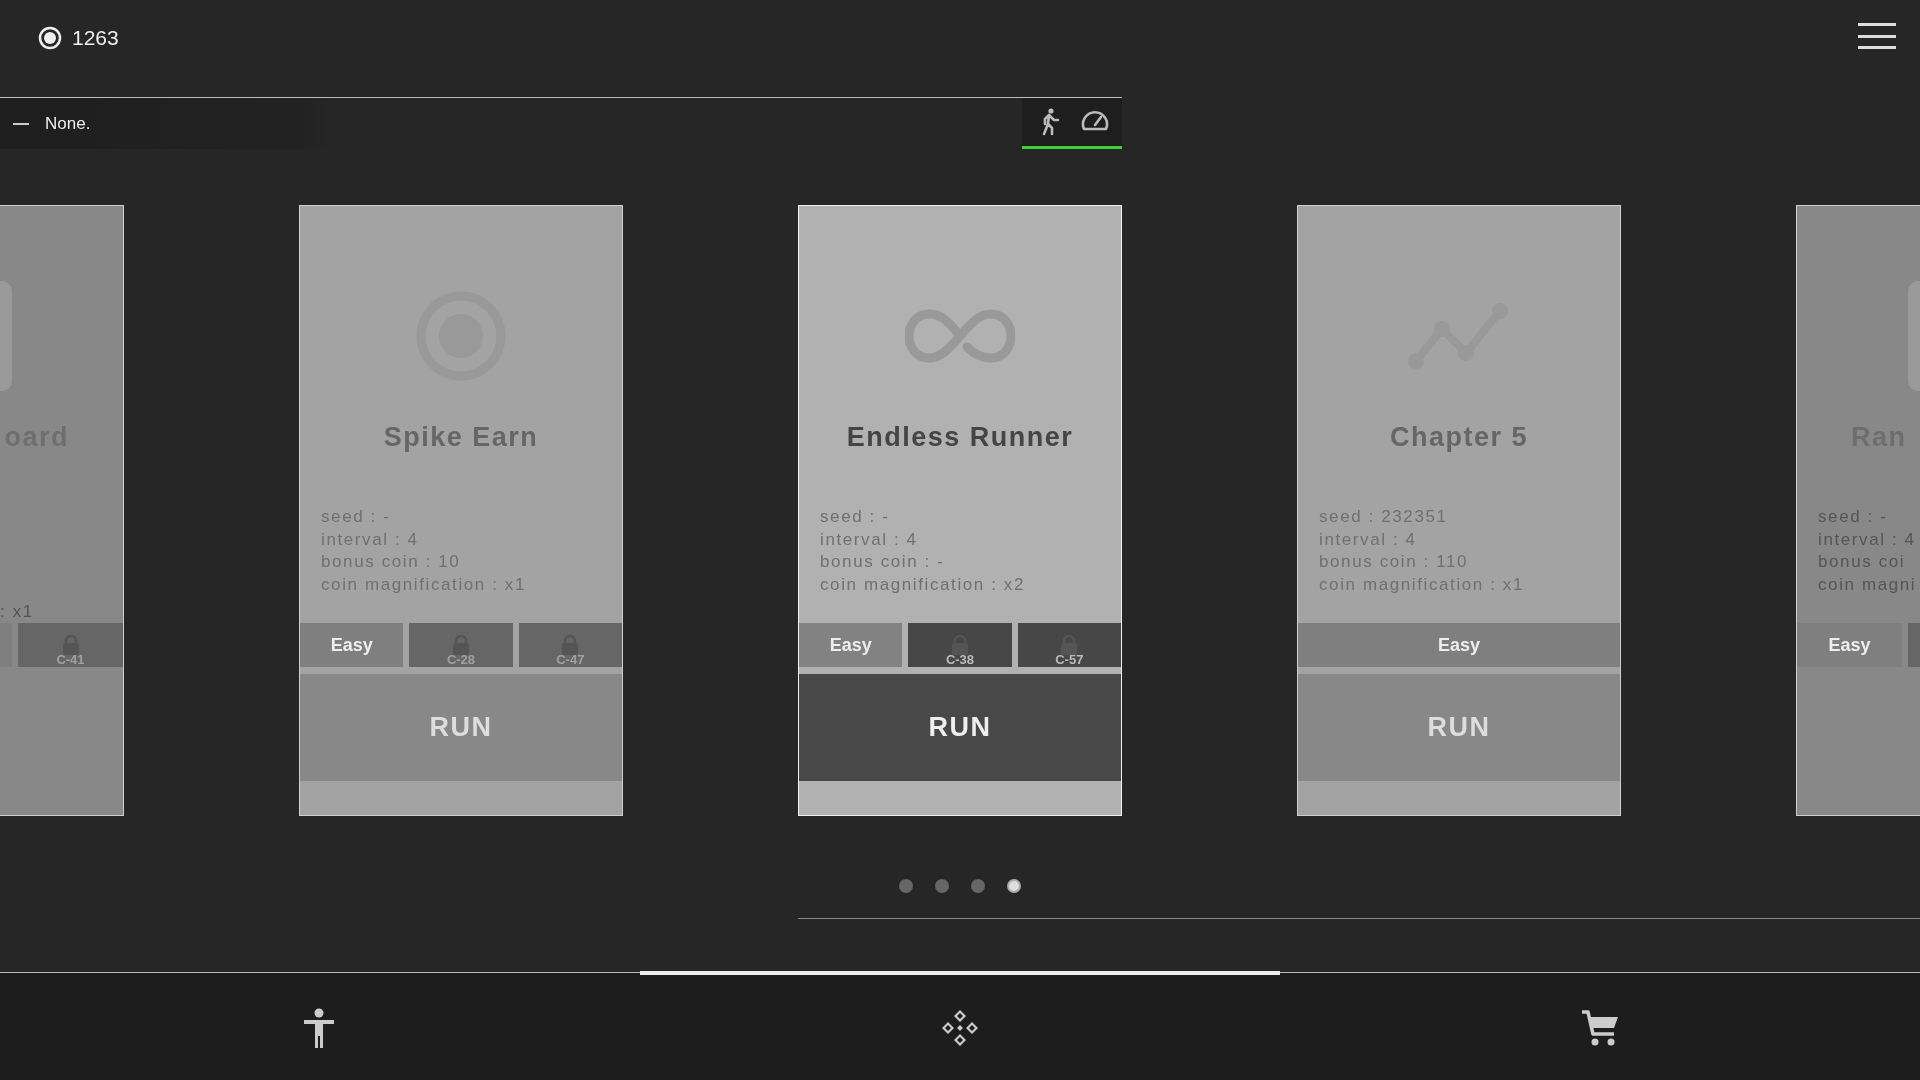  What do you see at coordinates (960, 645) in the screenshot?
I see `locked-difficulty-button: C-38` at bounding box center [960, 645].